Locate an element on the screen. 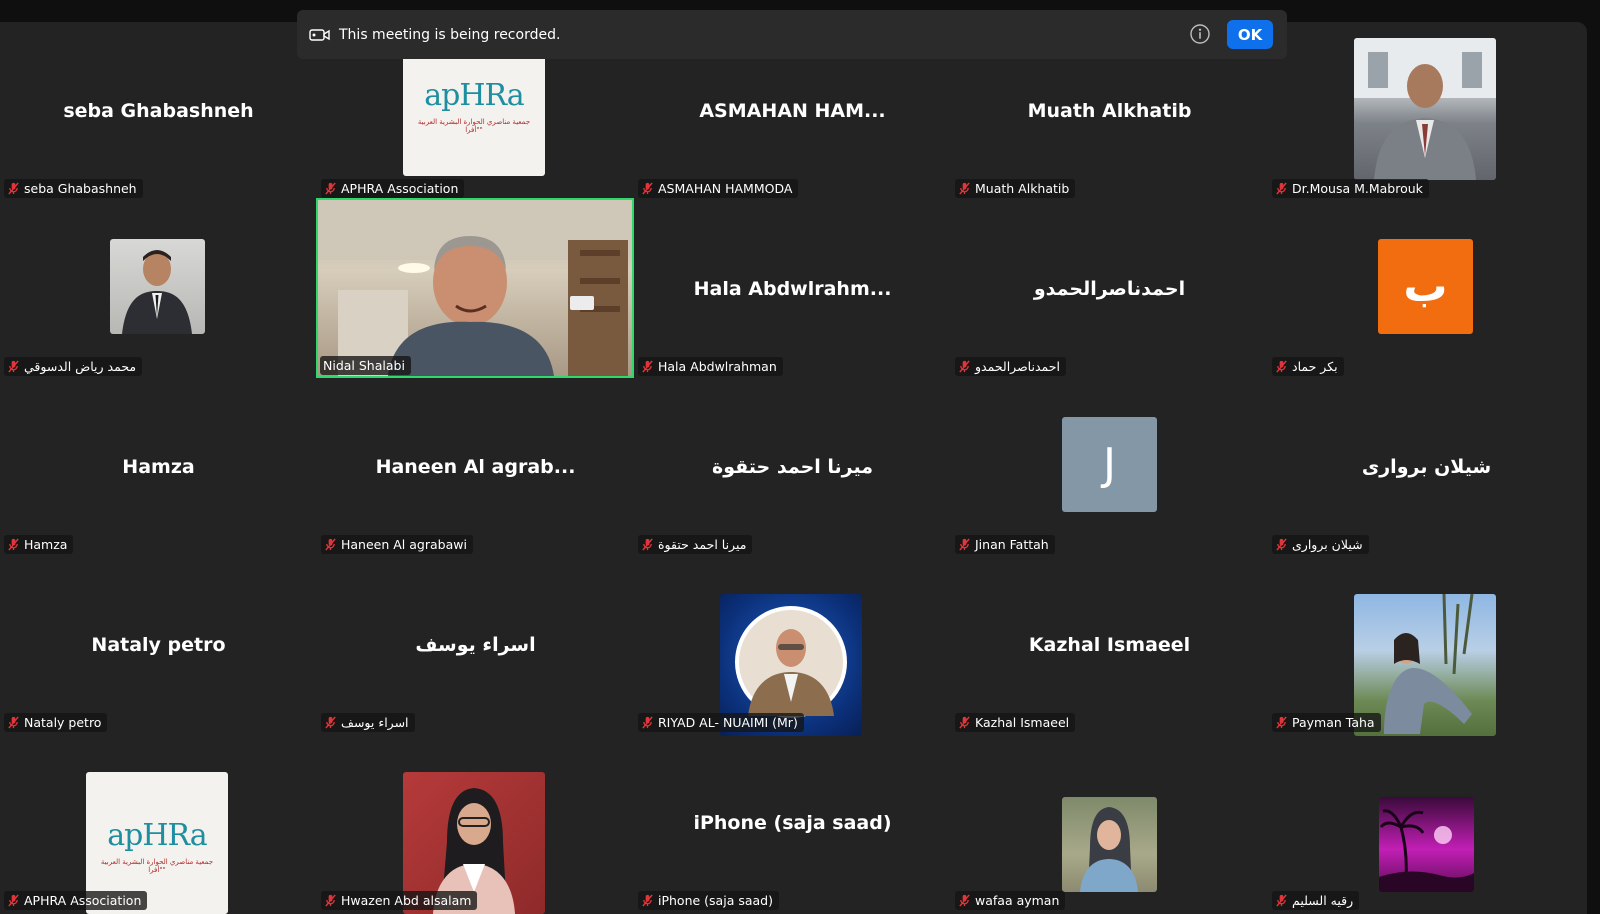 Image resolution: width=1600 pixels, height=914 pixels. recording-camera-icon is located at coordinates (319, 34).